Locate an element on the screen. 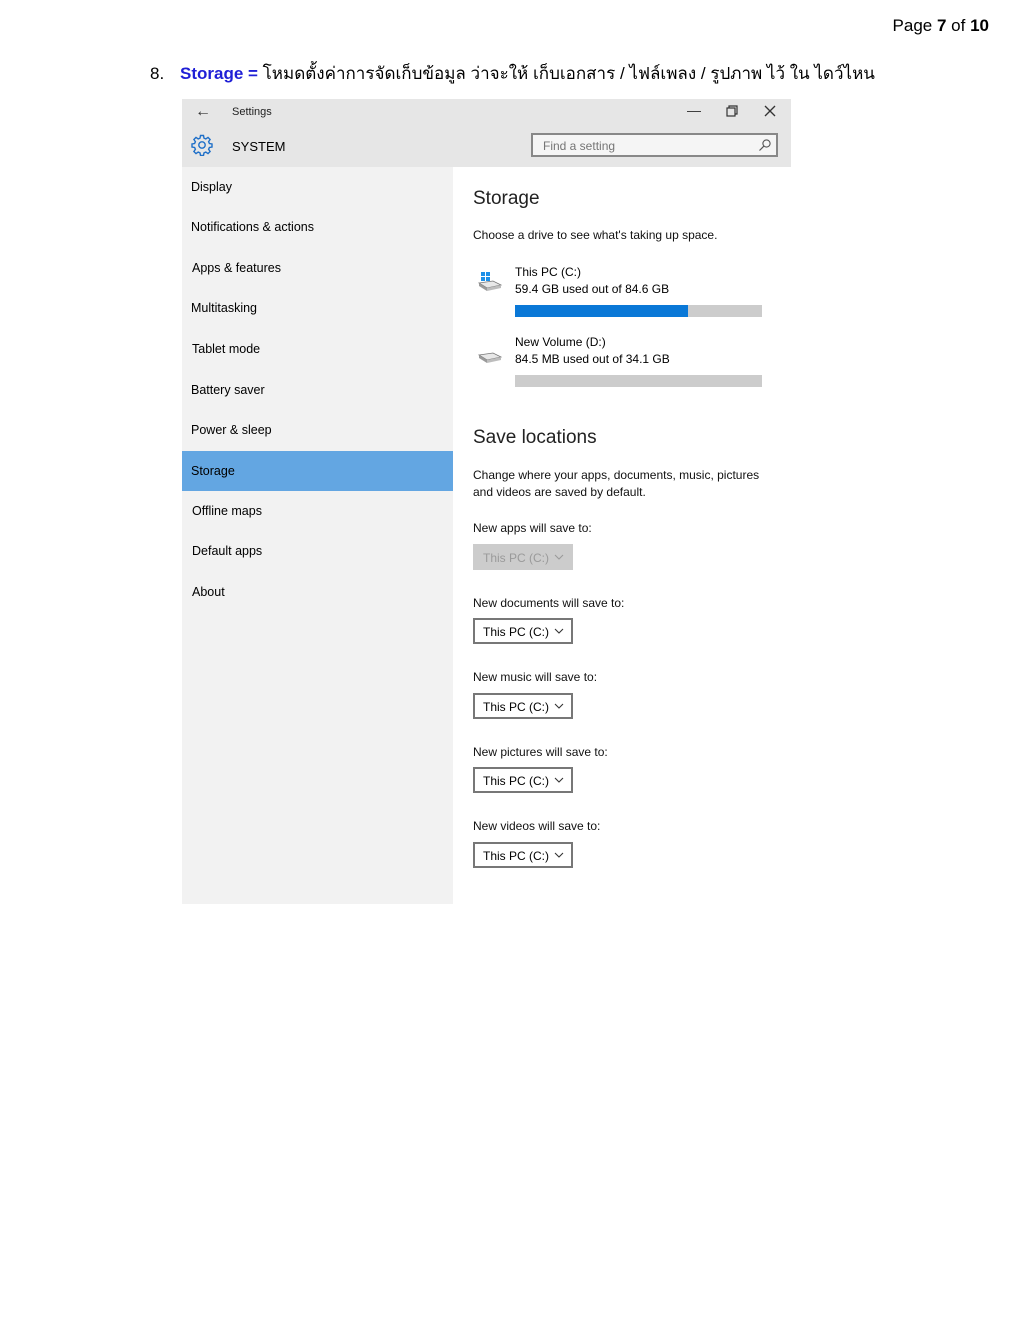 The width and height of the screenshot is (1020, 1320). sidebar-item-offline-maps: Offline maps is located at coordinates (317, 511).